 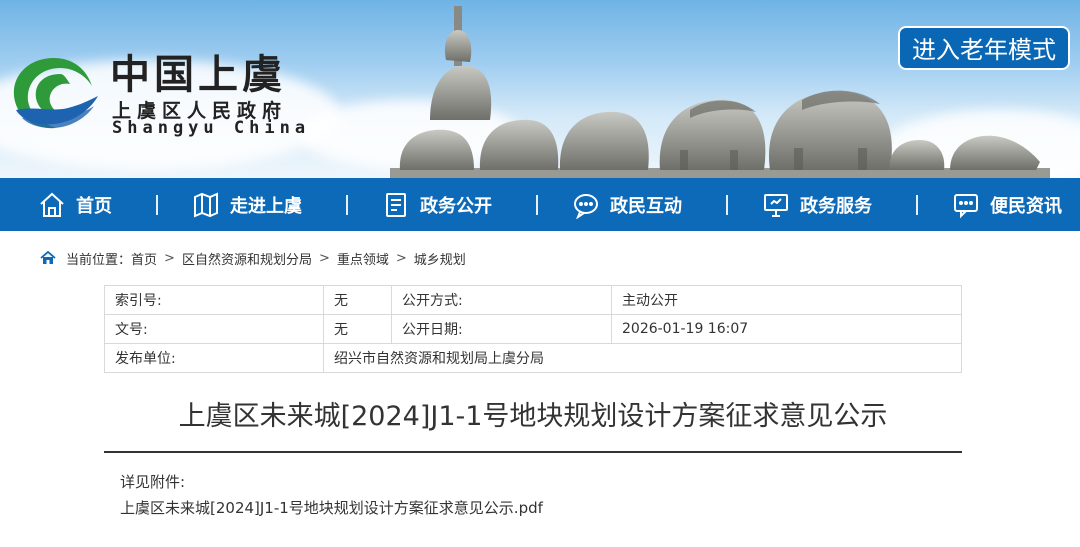 What do you see at coordinates (396, 204) in the screenshot?
I see `document-icon` at bounding box center [396, 204].